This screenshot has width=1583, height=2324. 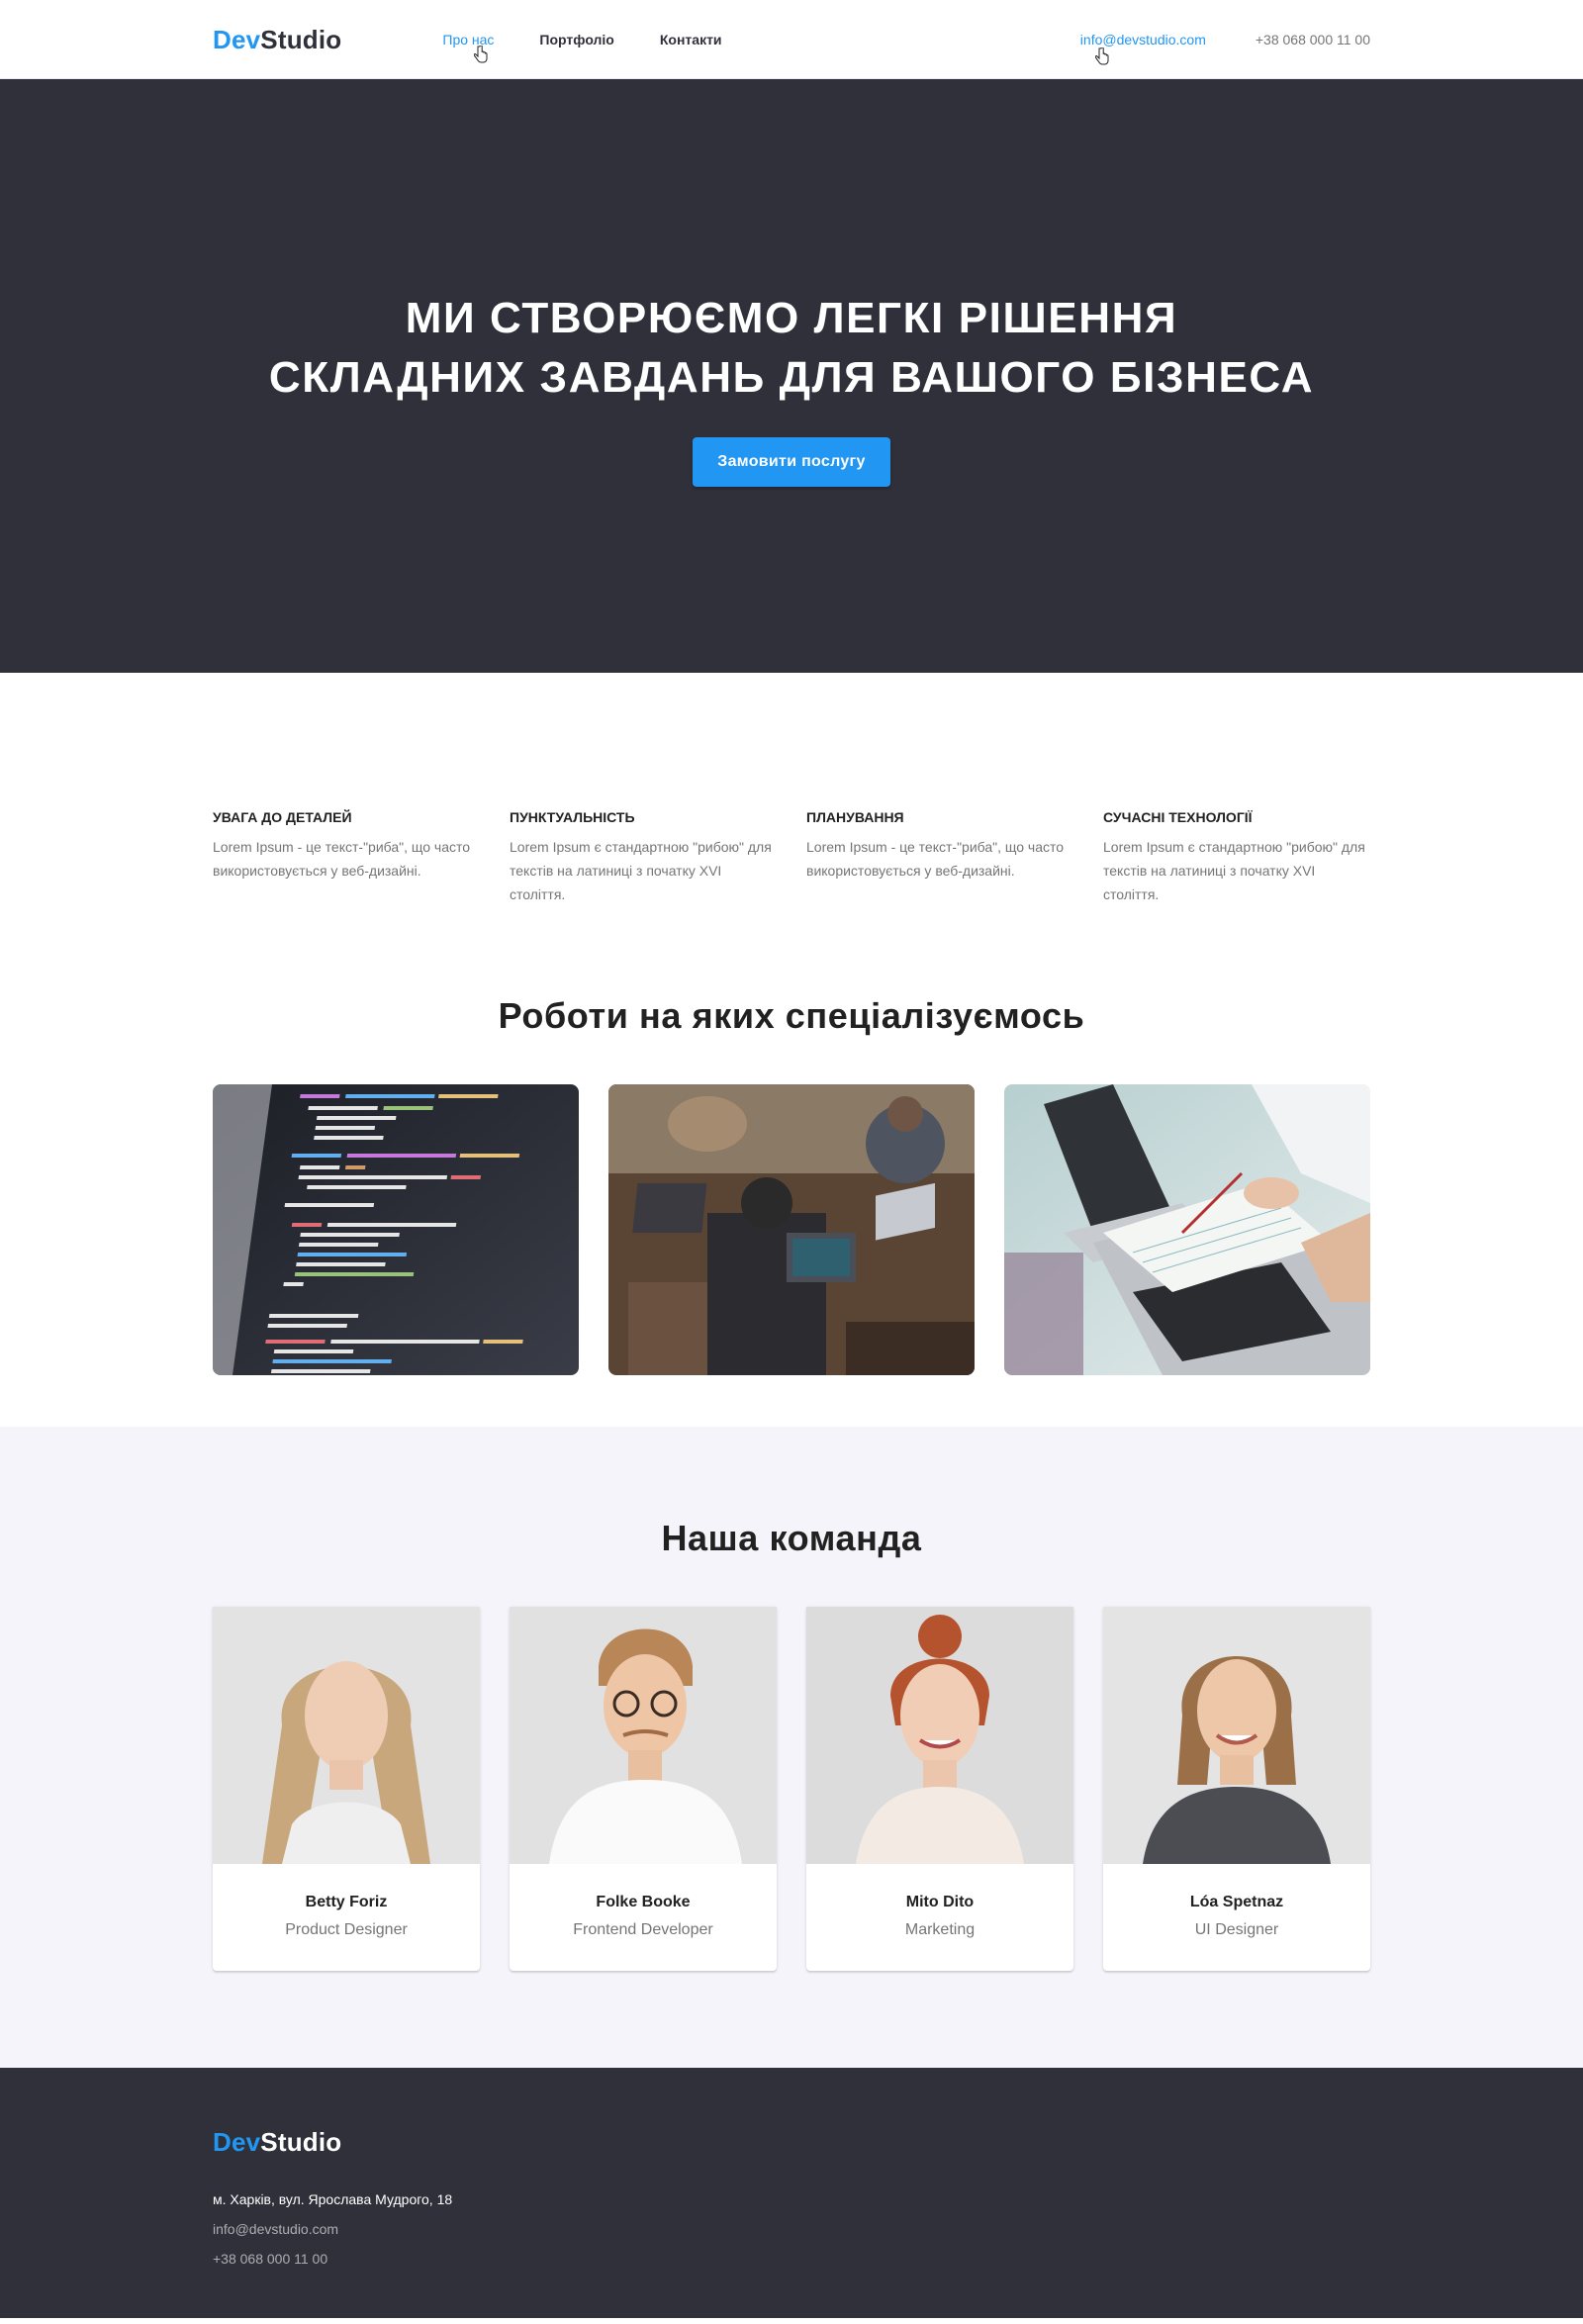 What do you see at coordinates (346, 1917) in the screenshot?
I see `member-info: Betty Foriz Product Designer` at bounding box center [346, 1917].